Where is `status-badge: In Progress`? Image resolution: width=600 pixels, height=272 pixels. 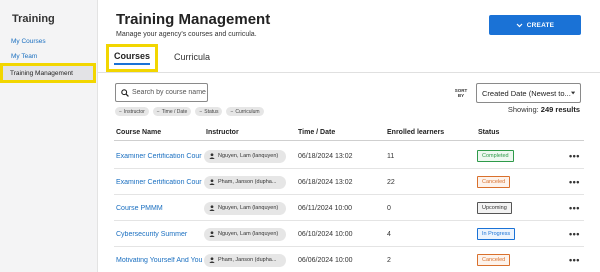 status-badge: In Progress is located at coordinates (496, 234).